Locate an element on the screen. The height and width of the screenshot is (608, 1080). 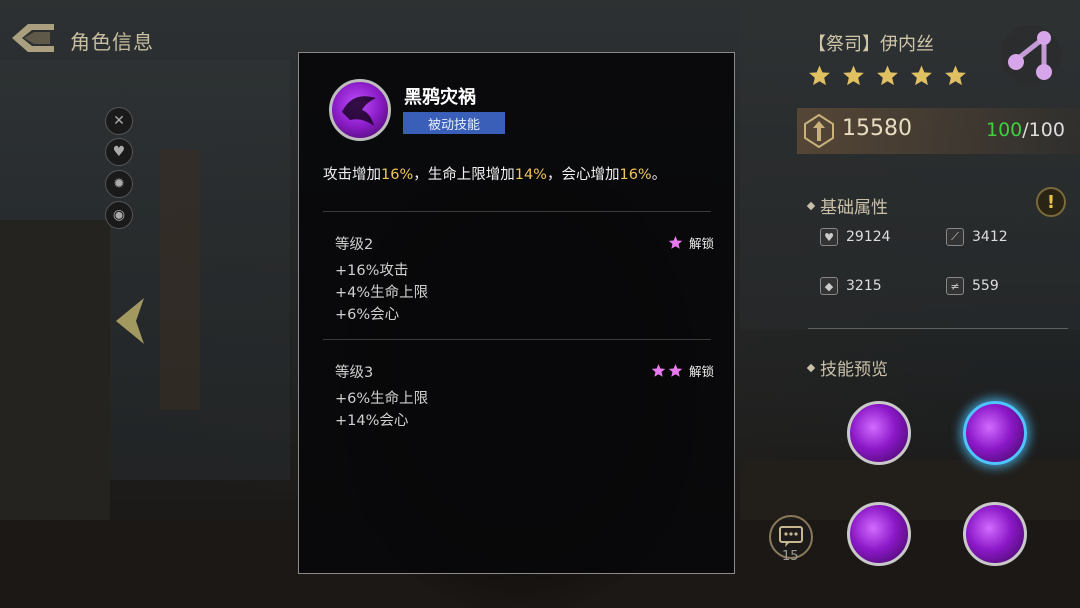
back-arrow-icon is located at coordinates (33, 38).